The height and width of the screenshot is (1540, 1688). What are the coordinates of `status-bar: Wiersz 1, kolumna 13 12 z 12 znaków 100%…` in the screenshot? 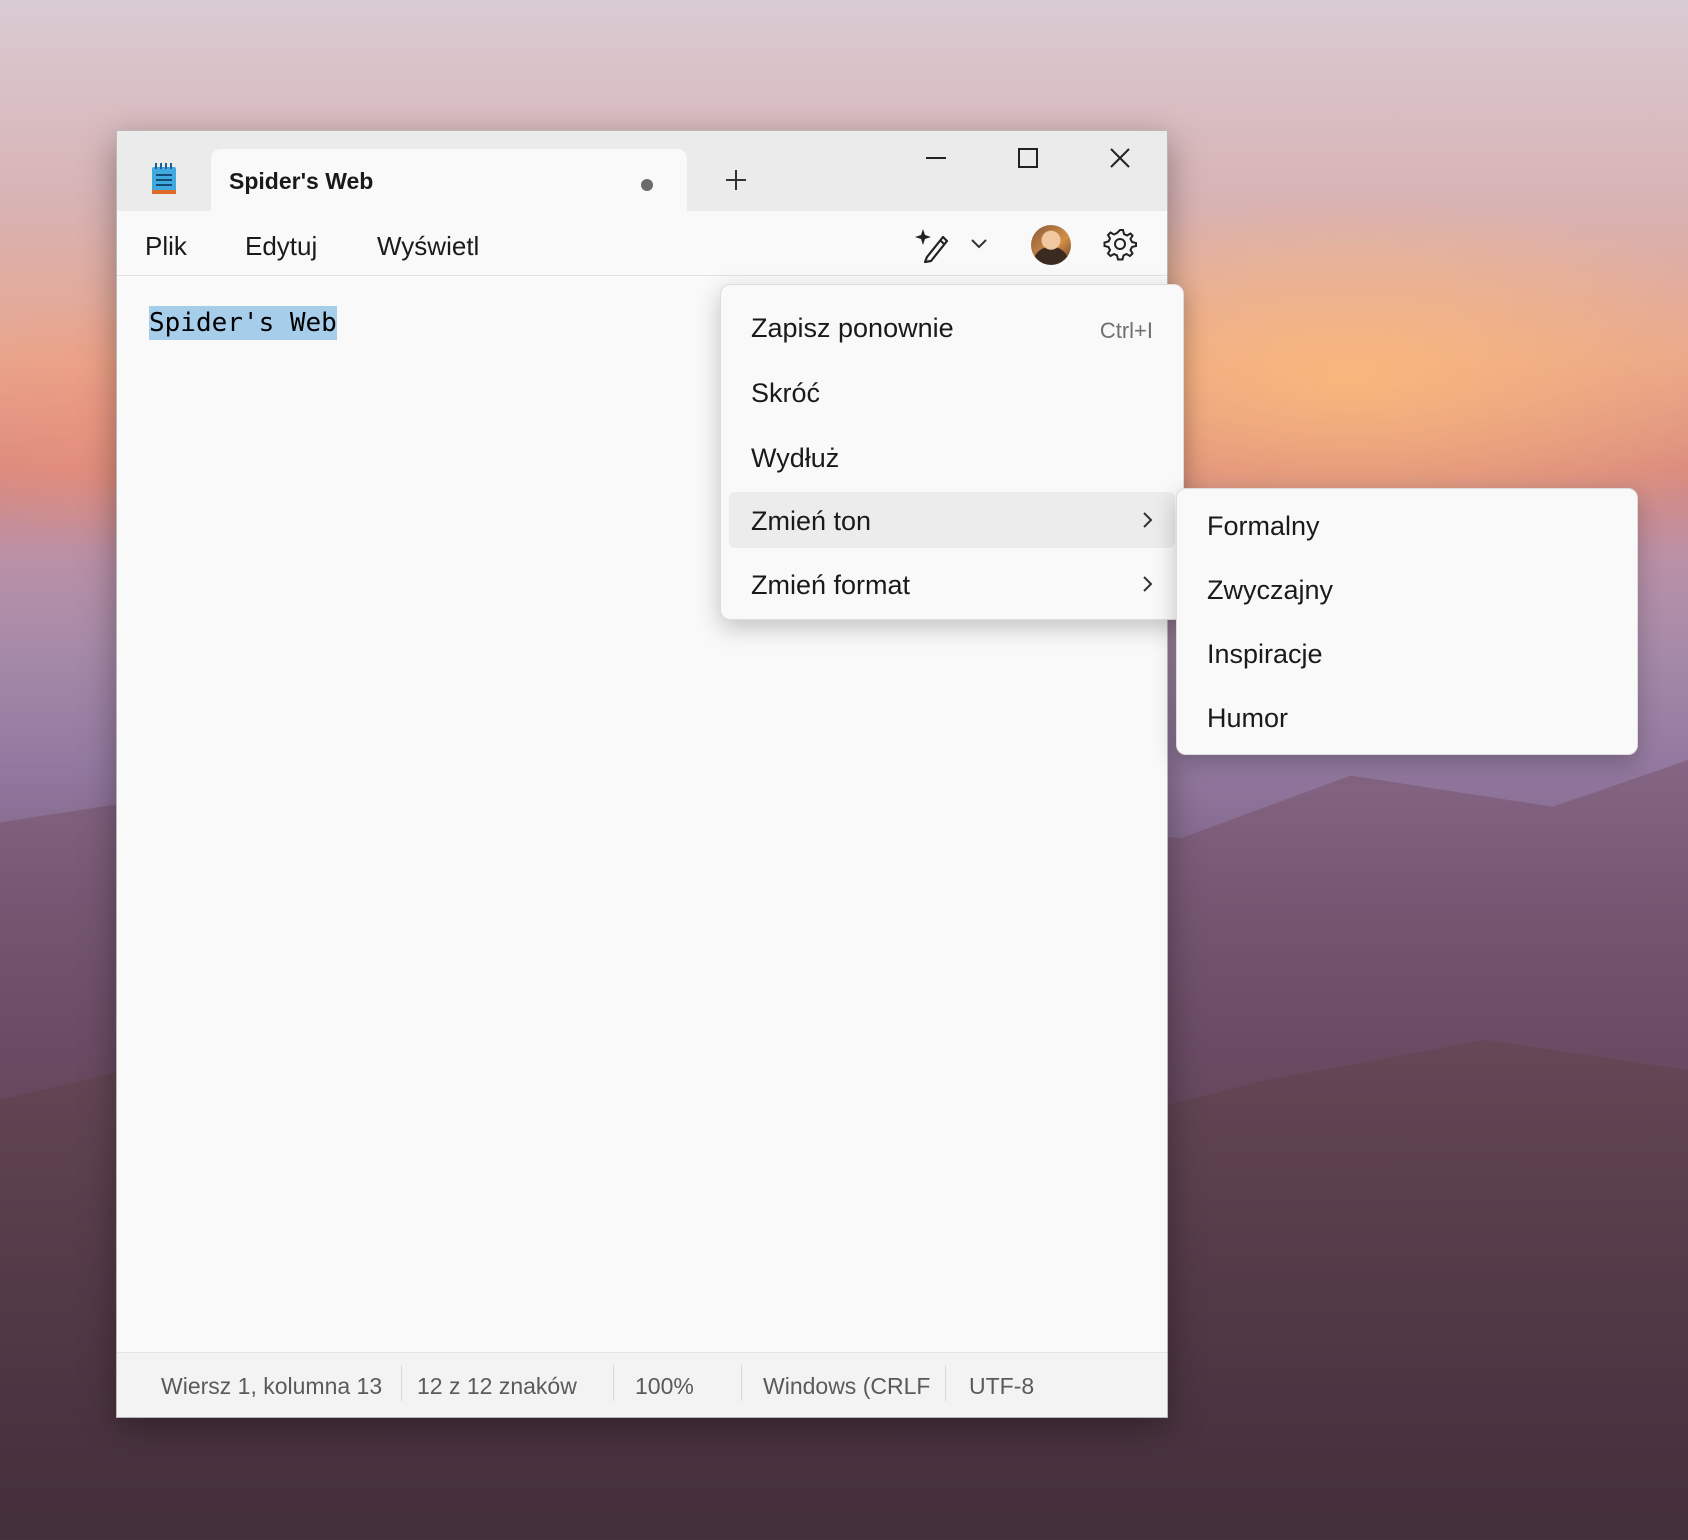 It's located at (642, 1384).